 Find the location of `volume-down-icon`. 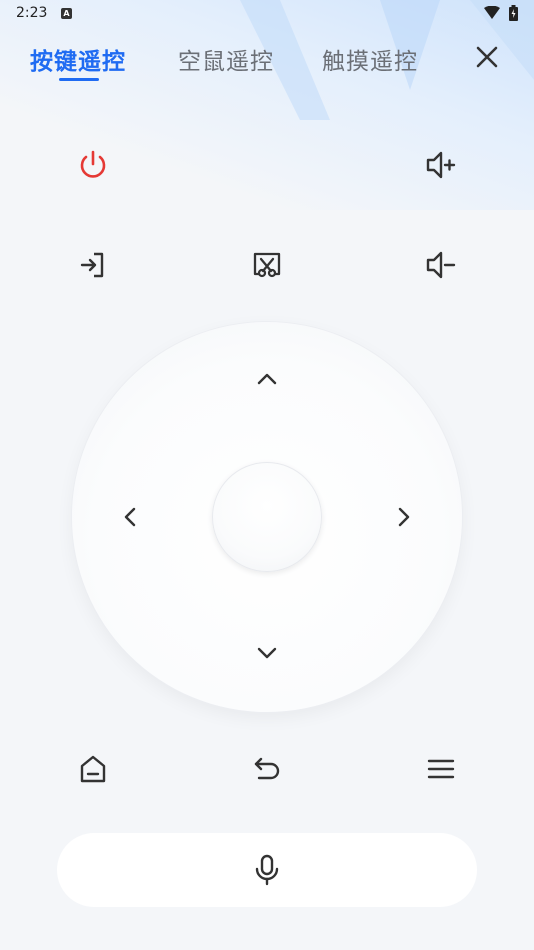

volume-down-icon is located at coordinates (441, 265).